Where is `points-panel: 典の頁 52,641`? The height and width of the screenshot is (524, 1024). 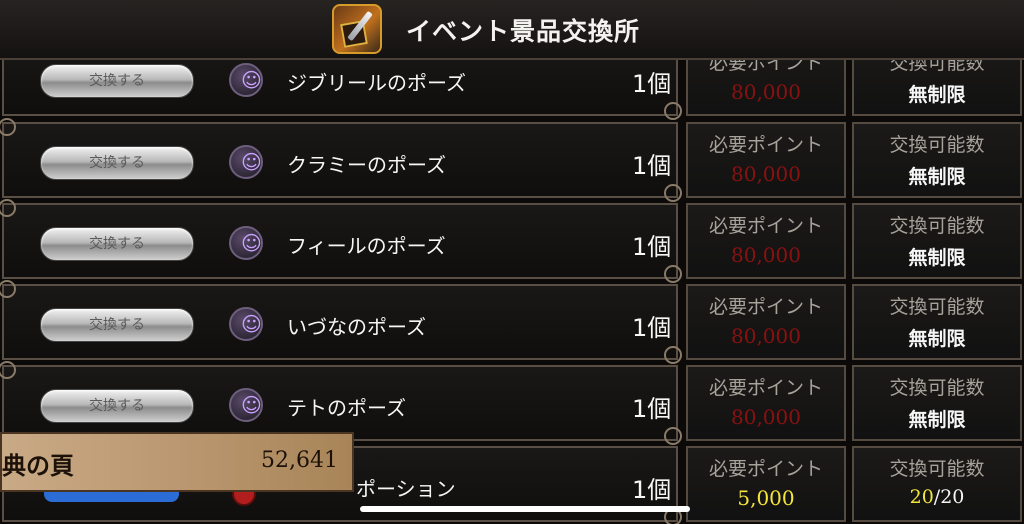
points-panel: 典の頁 52,641 is located at coordinates (177, 462).